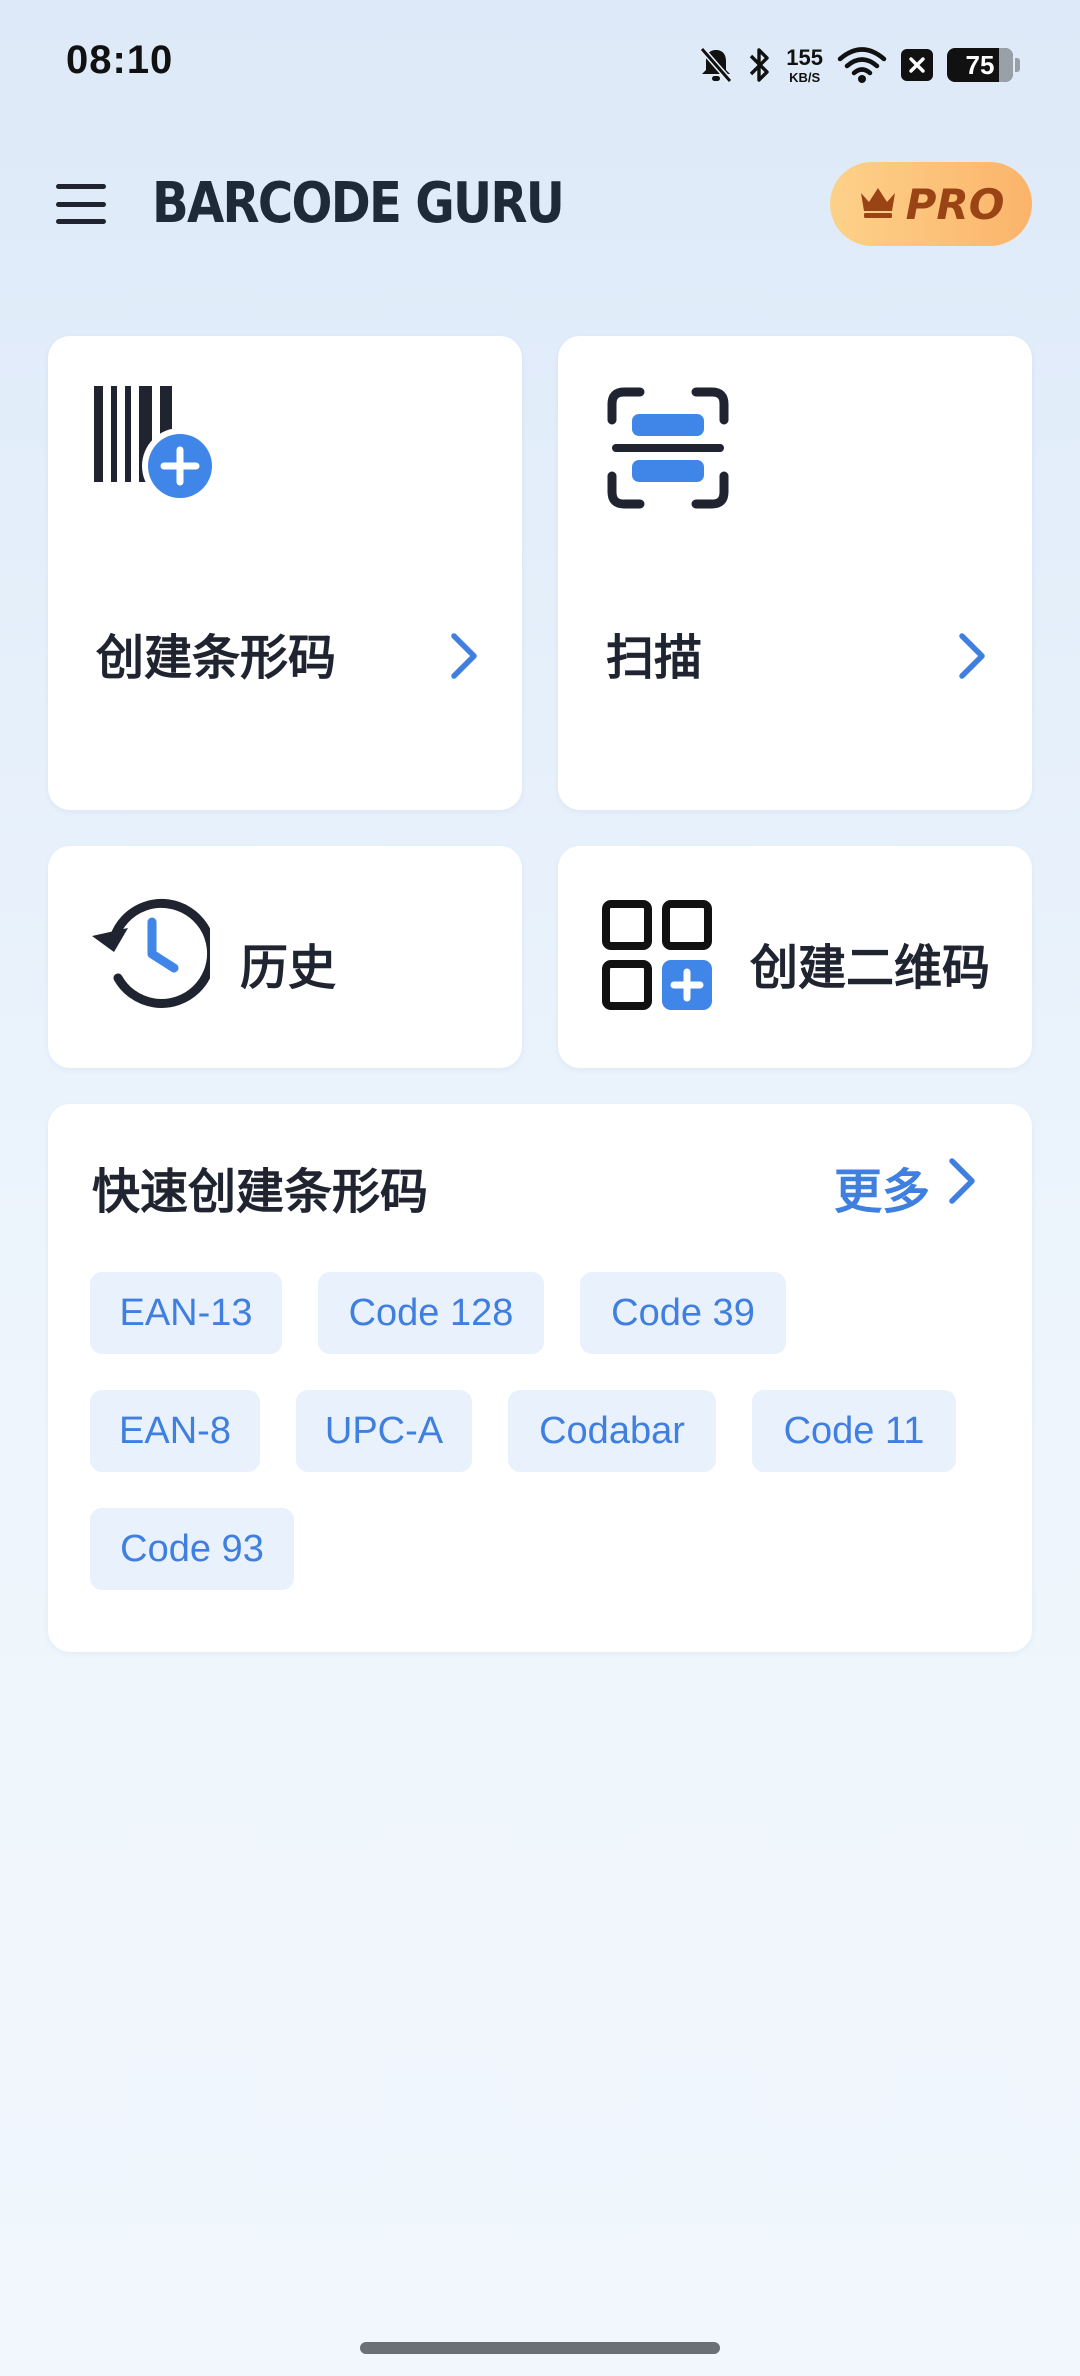 Image resolution: width=1080 pixels, height=2376 pixels. Describe the element at coordinates (150, 954) in the screenshot. I see `history-clock-icon` at that location.